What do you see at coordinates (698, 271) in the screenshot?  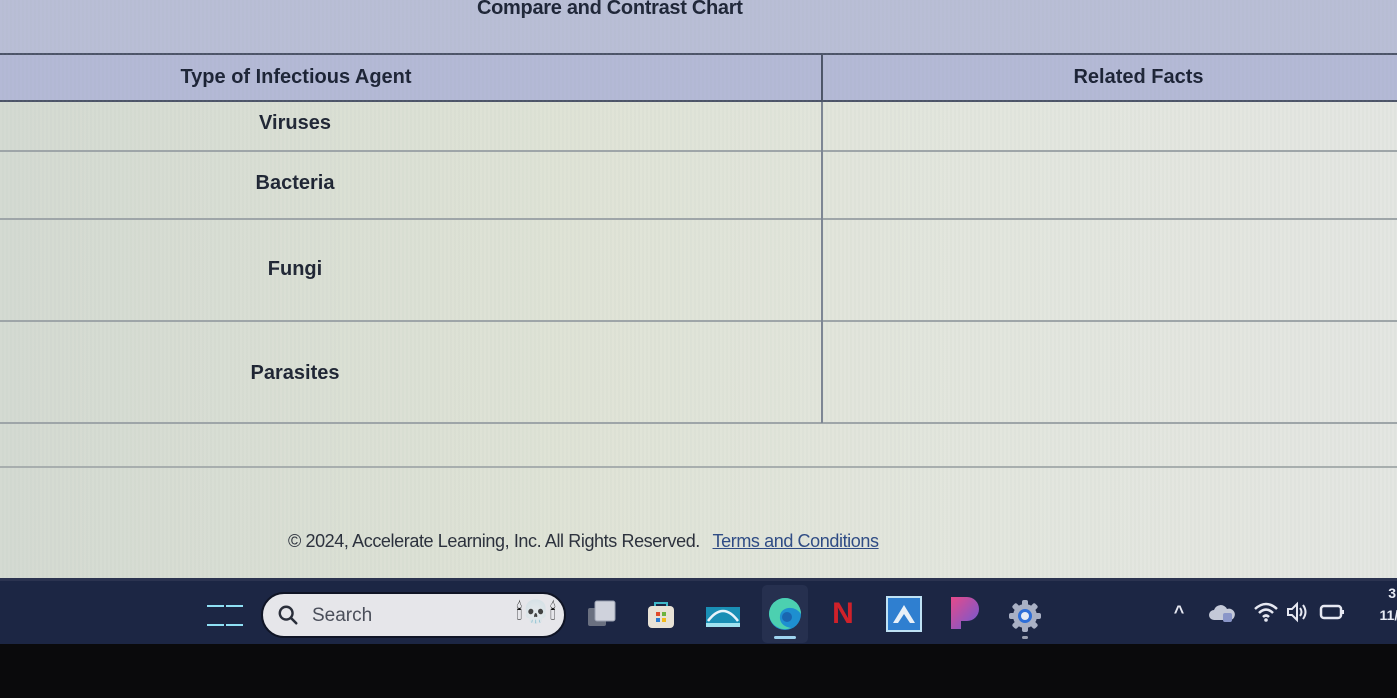 I see `table-row: Fungi` at bounding box center [698, 271].